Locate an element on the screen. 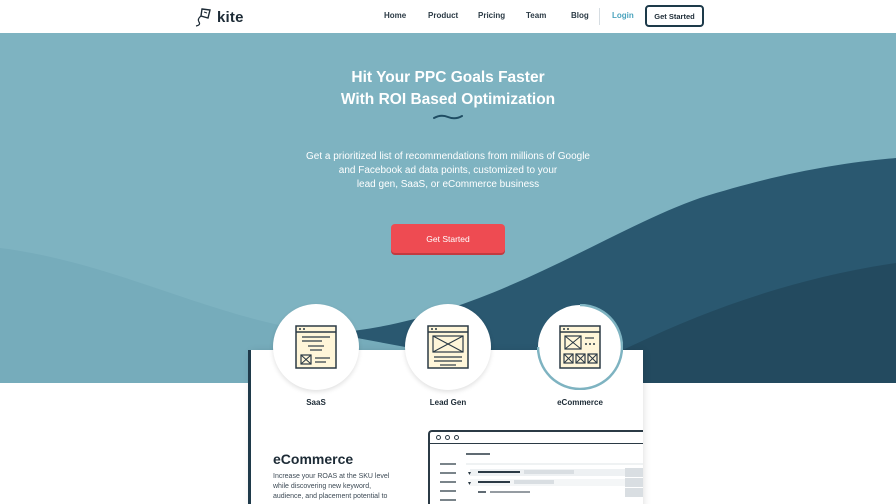 This screenshot has width=896, height=504. segment-leadgen-button is located at coordinates (448, 347).